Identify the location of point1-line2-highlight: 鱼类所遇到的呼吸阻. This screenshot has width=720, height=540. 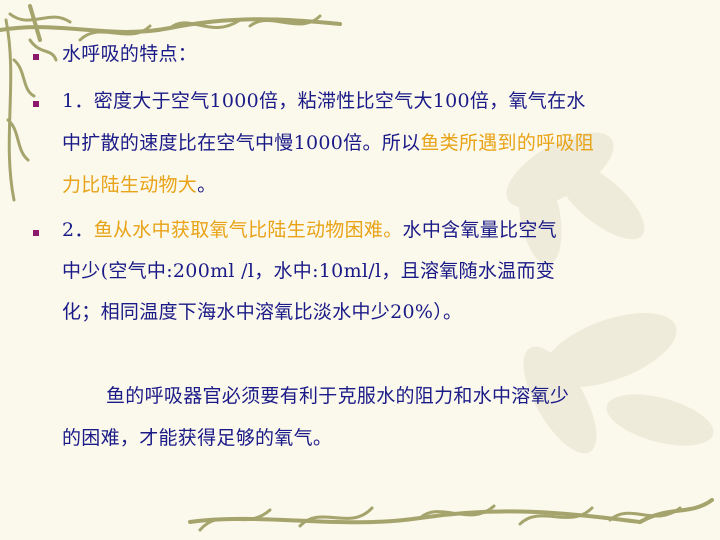
(507, 143).